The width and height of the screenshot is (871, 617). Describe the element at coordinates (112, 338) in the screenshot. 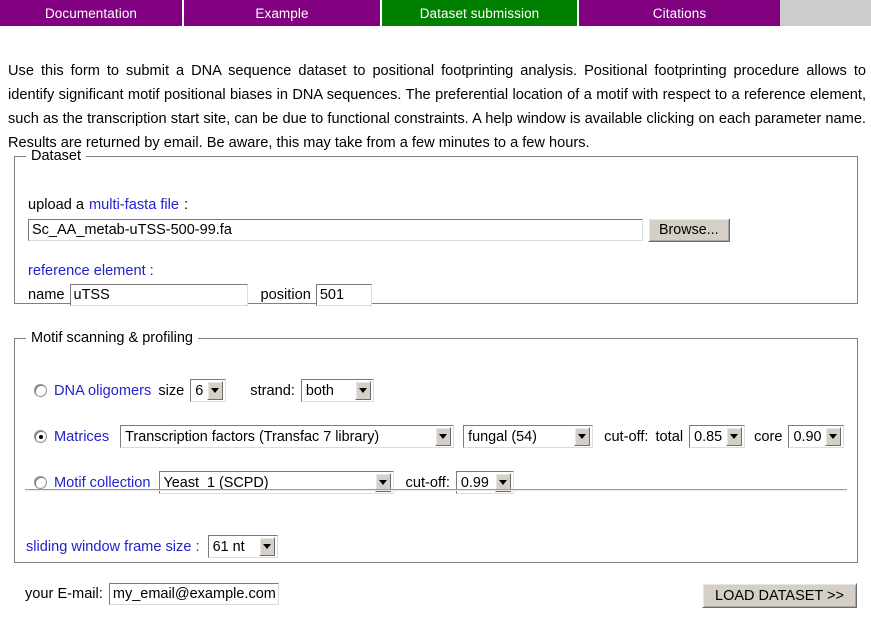

I see `motif-legend: Motif scanning & profiling` at that location.